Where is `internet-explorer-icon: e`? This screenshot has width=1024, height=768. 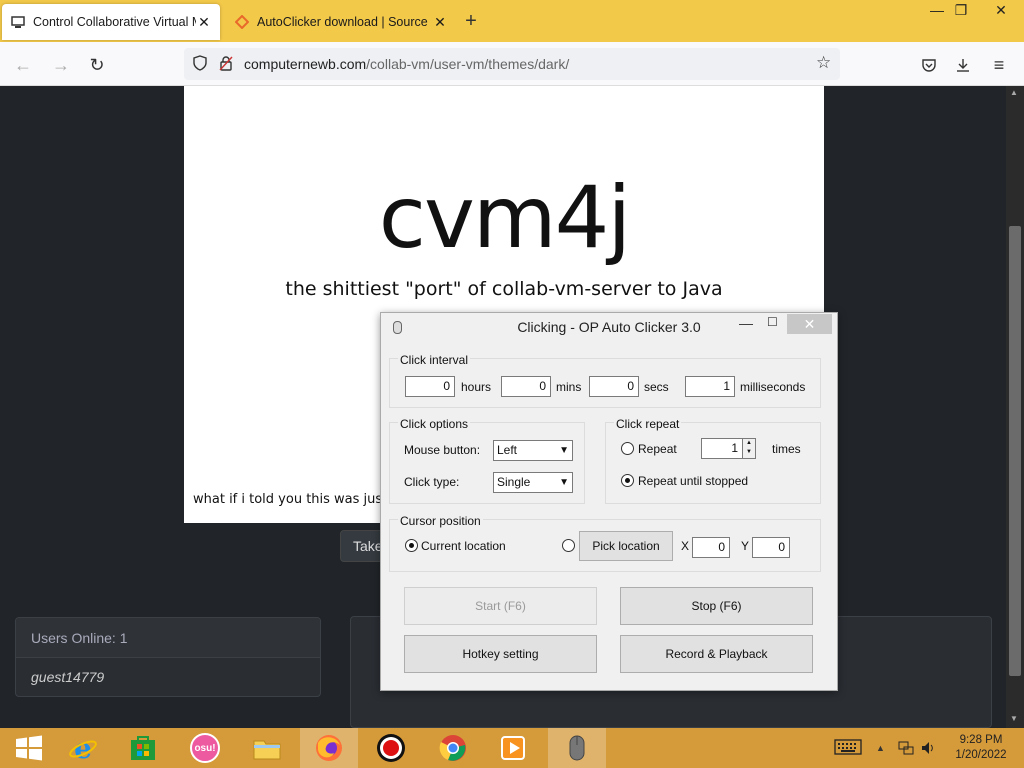 internet-explorer-icon: e is located at coordinates (83, 748).